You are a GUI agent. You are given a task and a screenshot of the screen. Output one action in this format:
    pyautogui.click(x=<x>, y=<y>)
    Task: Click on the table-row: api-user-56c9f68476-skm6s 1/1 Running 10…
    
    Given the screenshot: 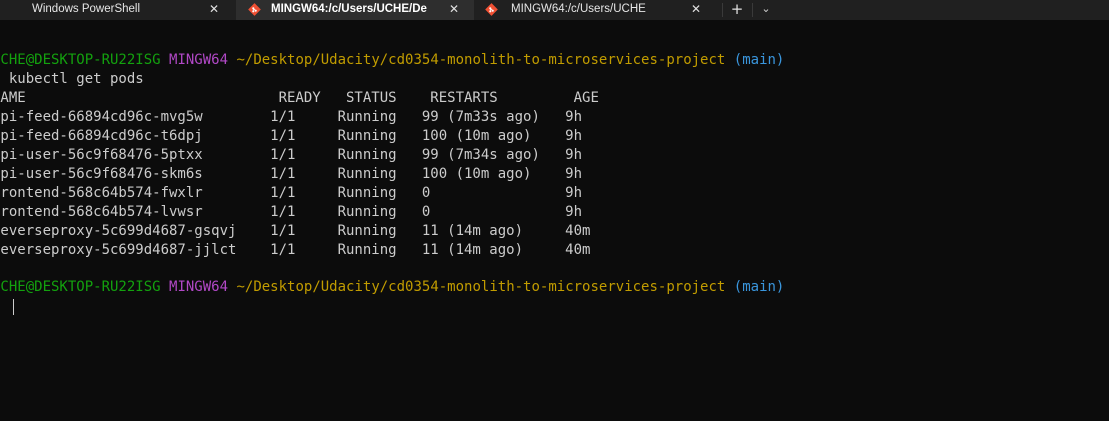 What is the action you would take?
    pyautogui.click(x=291, y=174)
    